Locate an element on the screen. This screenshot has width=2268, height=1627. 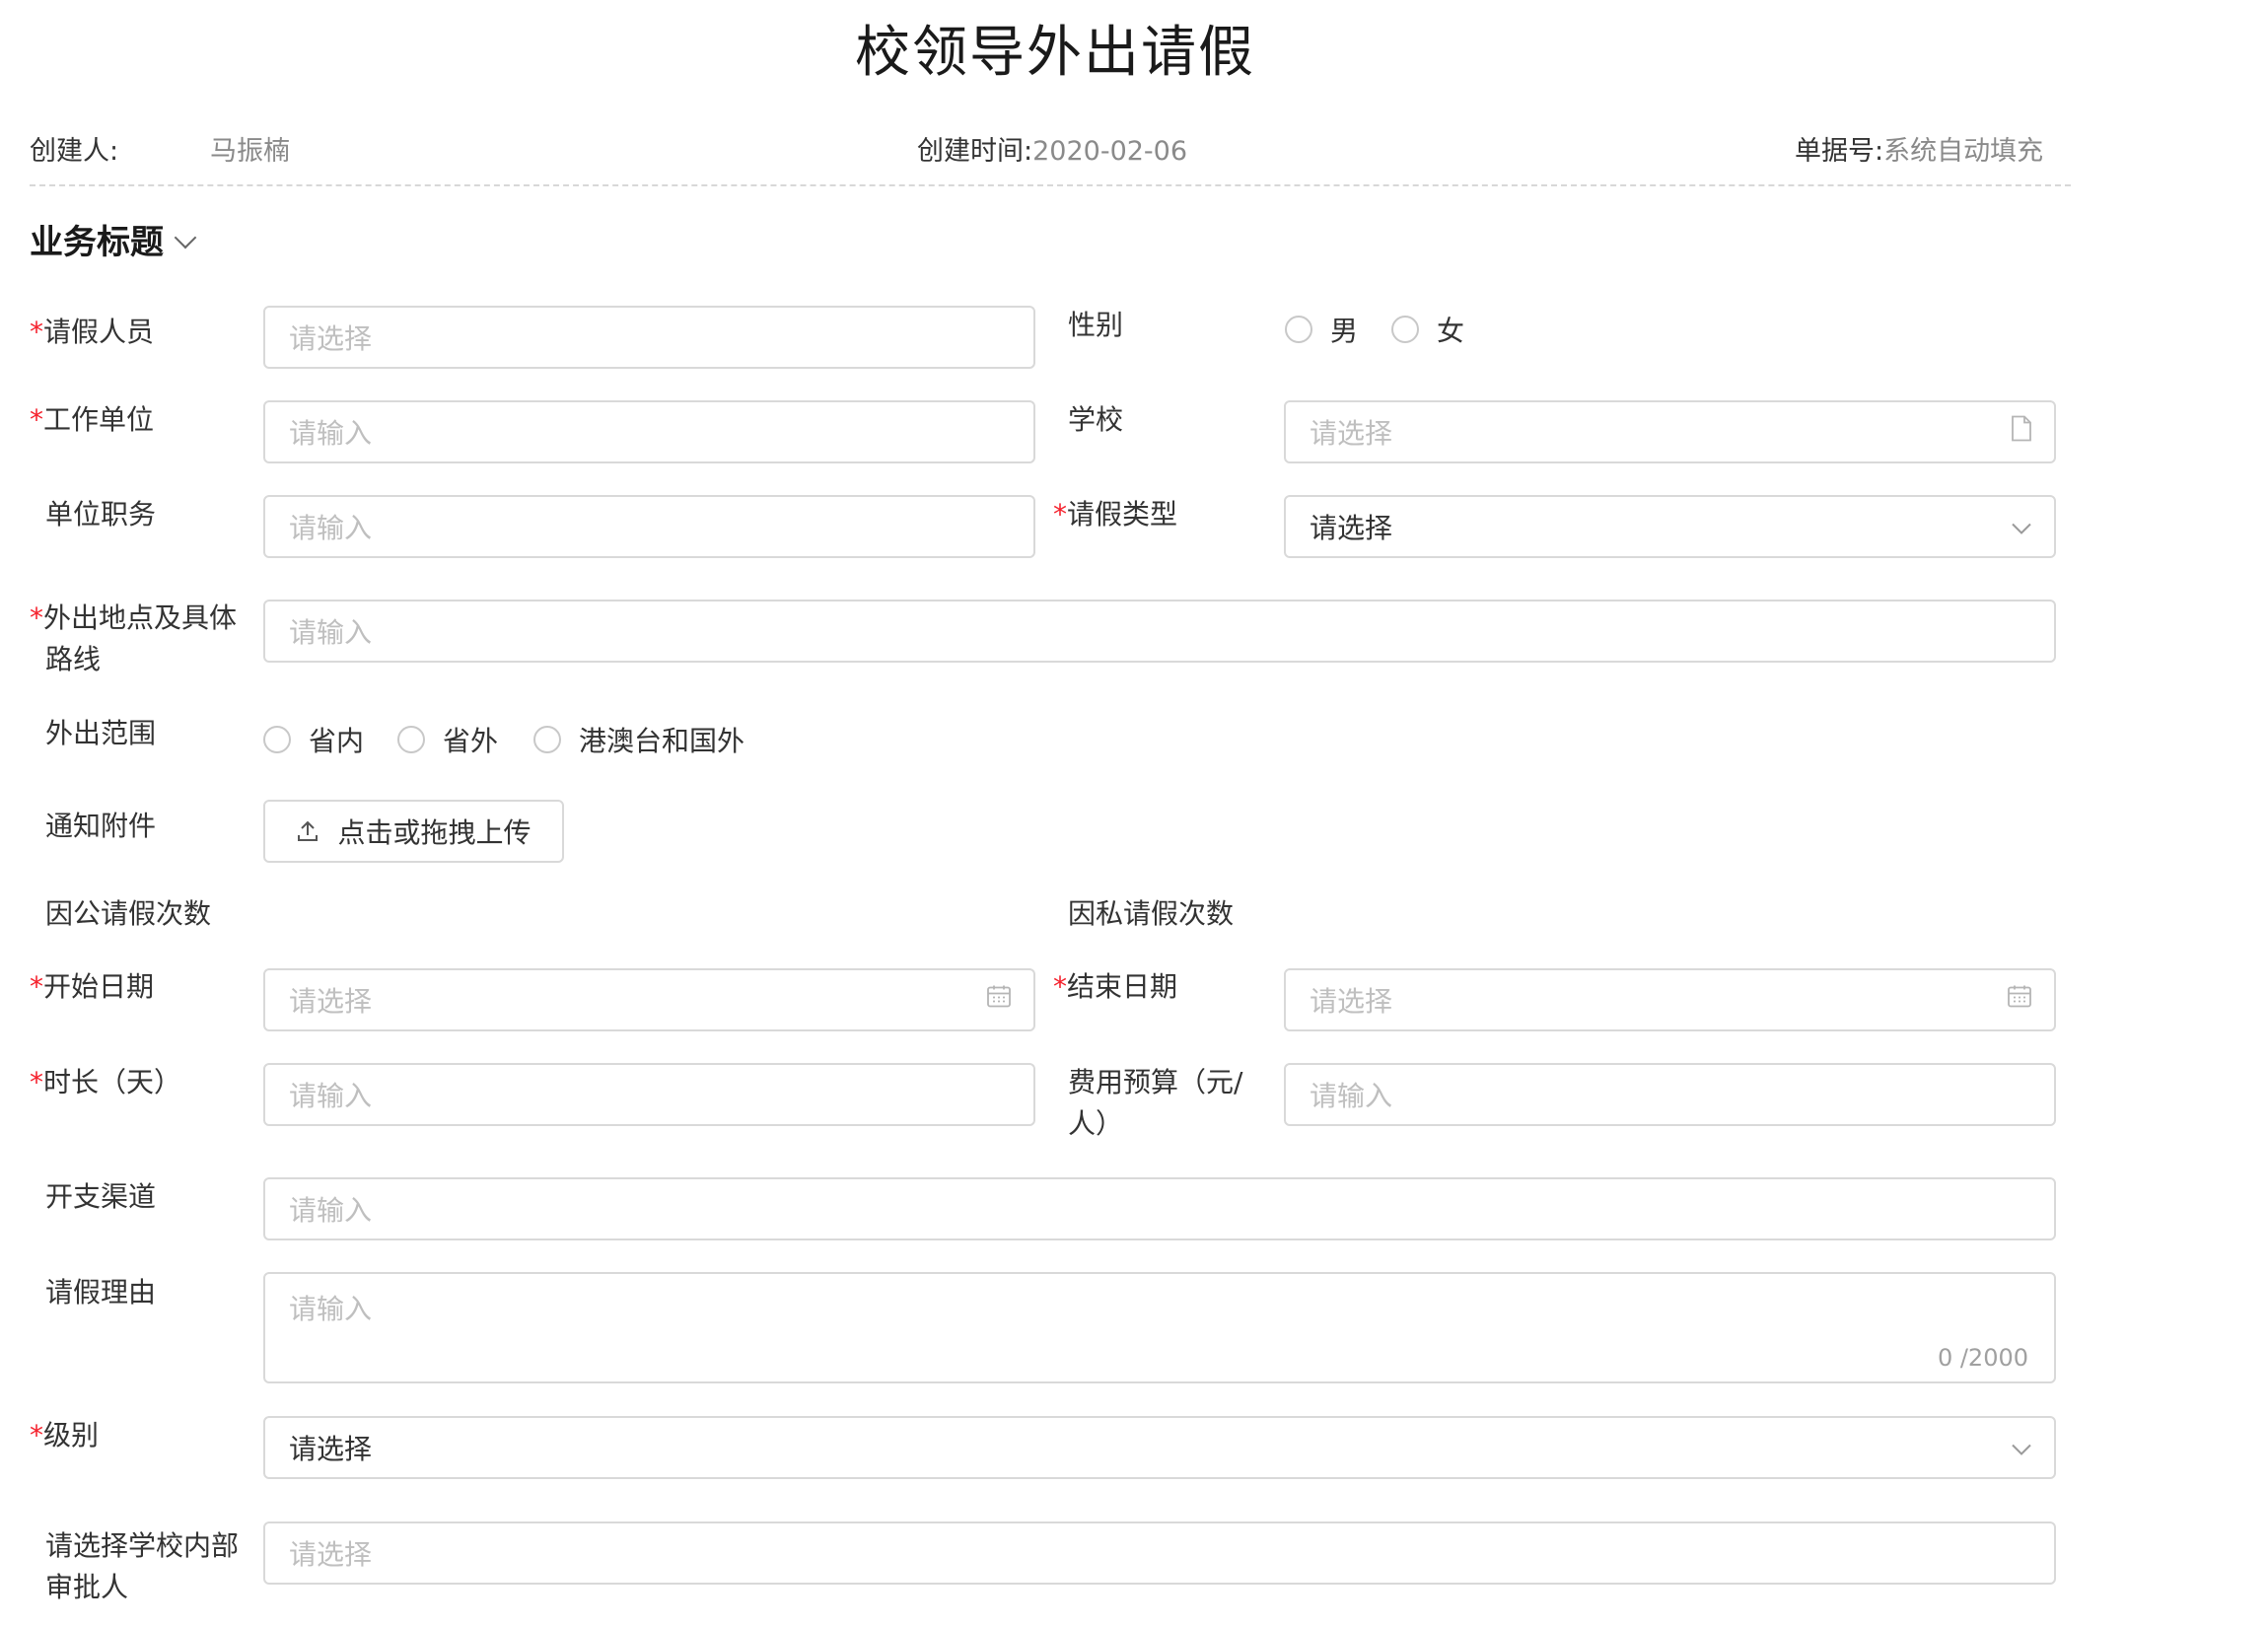
doc-number-label: 单据号: is located at coordinates (1840, 151).